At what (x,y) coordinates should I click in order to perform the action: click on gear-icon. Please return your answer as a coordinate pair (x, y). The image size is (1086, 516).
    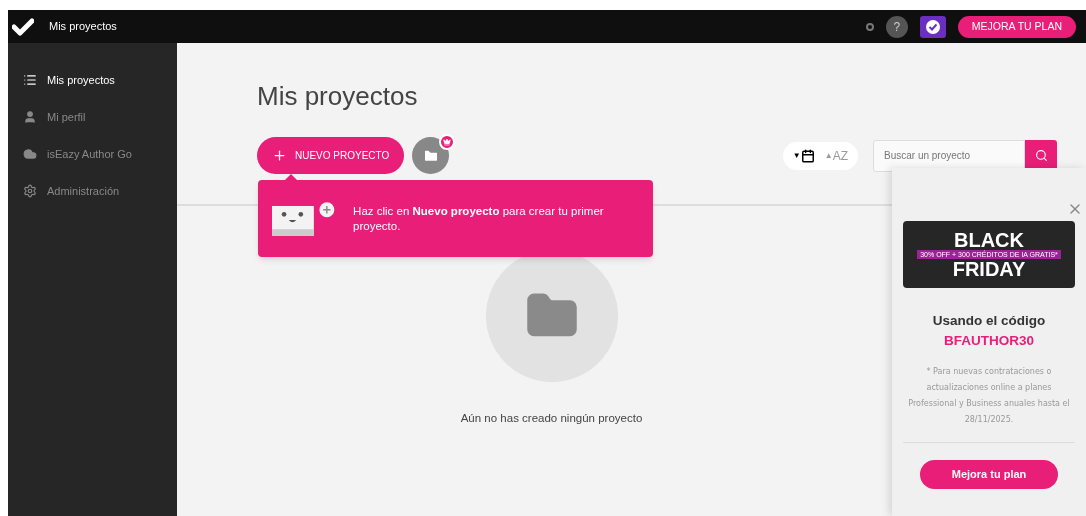
    Looking at the image, I should click on (30, 191).